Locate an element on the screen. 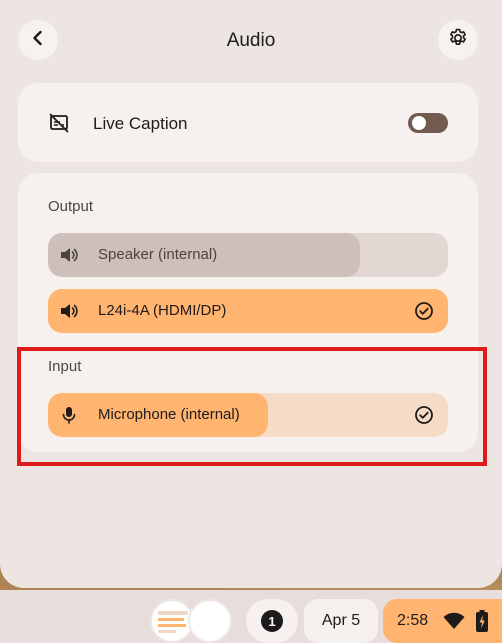 Image resolution: width=502 pixels, height=643 pixels. status-area: 2:58 is located at coordinates (442, 621).